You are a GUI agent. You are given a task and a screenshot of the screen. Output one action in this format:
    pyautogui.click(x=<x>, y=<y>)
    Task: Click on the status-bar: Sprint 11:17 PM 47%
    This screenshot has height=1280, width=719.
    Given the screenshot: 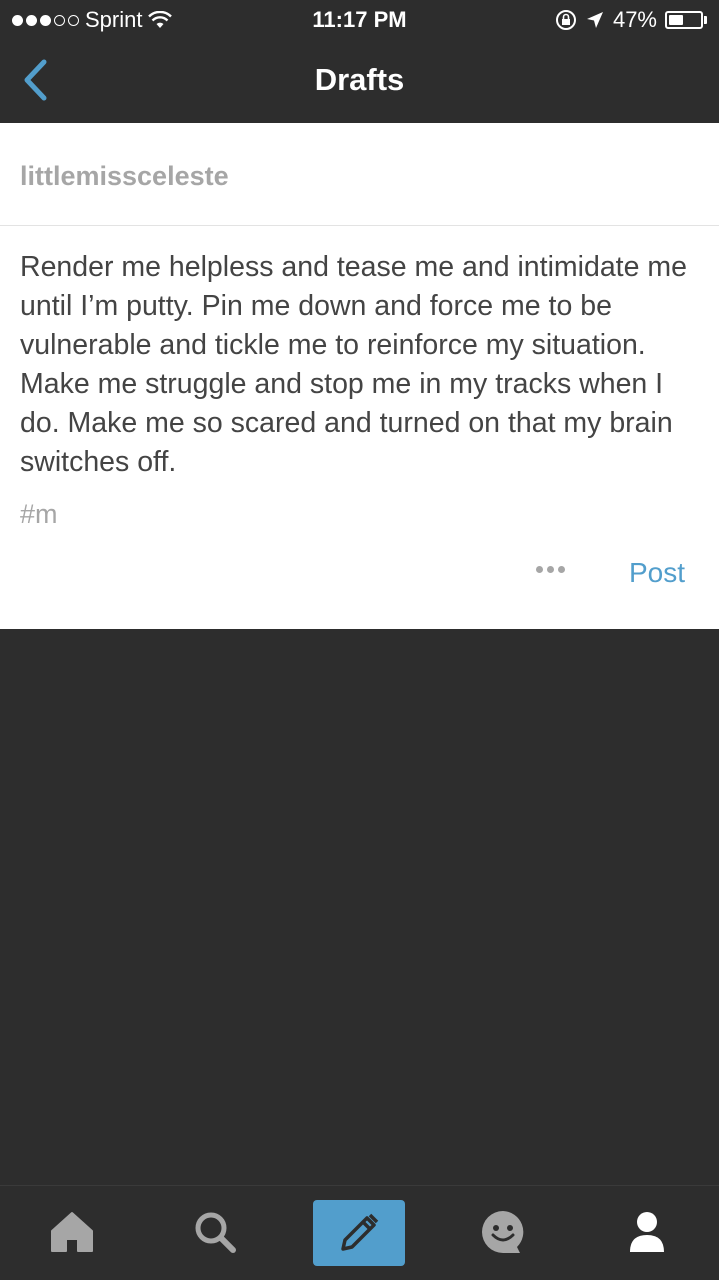 What is the action you would take?
    pyautogui.click(x=359, y=20)
    